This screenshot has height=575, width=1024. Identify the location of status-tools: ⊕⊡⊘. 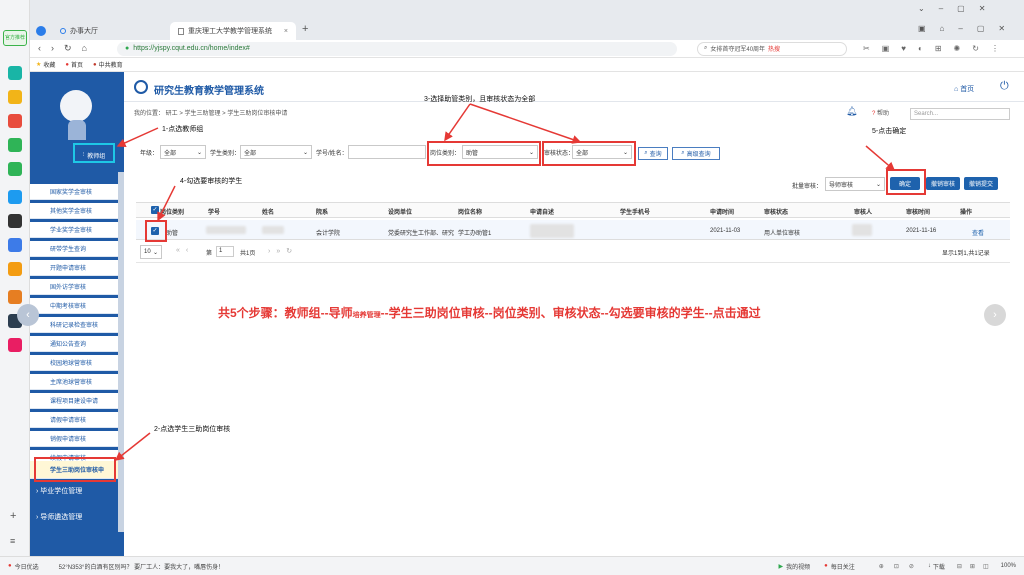
(901, 566).